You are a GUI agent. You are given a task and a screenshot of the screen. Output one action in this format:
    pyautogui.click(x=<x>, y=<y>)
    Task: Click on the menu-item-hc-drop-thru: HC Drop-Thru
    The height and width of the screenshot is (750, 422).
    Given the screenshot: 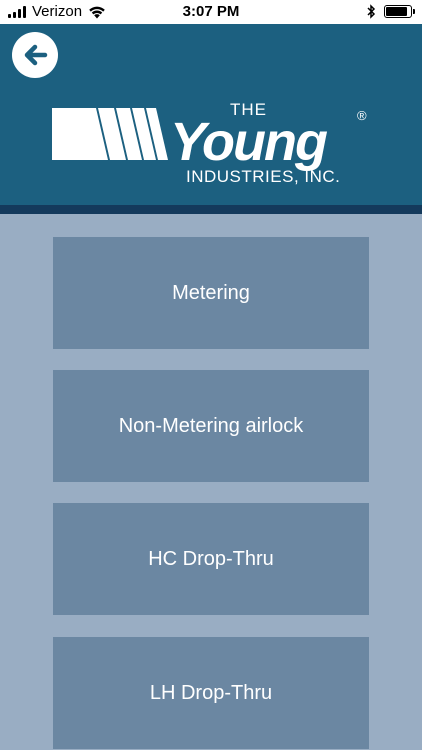 What is the action you would take?
    pyautogui.click(x=211, y=559)
    